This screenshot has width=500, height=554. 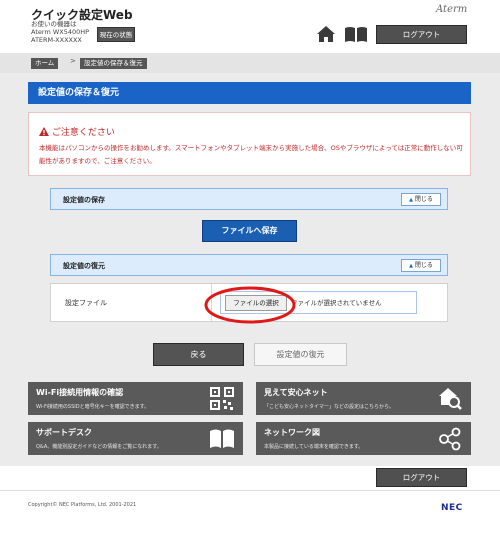 I want to click on restore-settings-button: 設定値の復元, so click(x=300, y=354).